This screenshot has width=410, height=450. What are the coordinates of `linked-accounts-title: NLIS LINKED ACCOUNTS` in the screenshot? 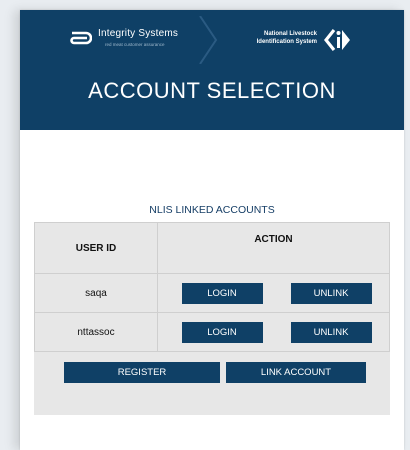 It's located at (212, 210).